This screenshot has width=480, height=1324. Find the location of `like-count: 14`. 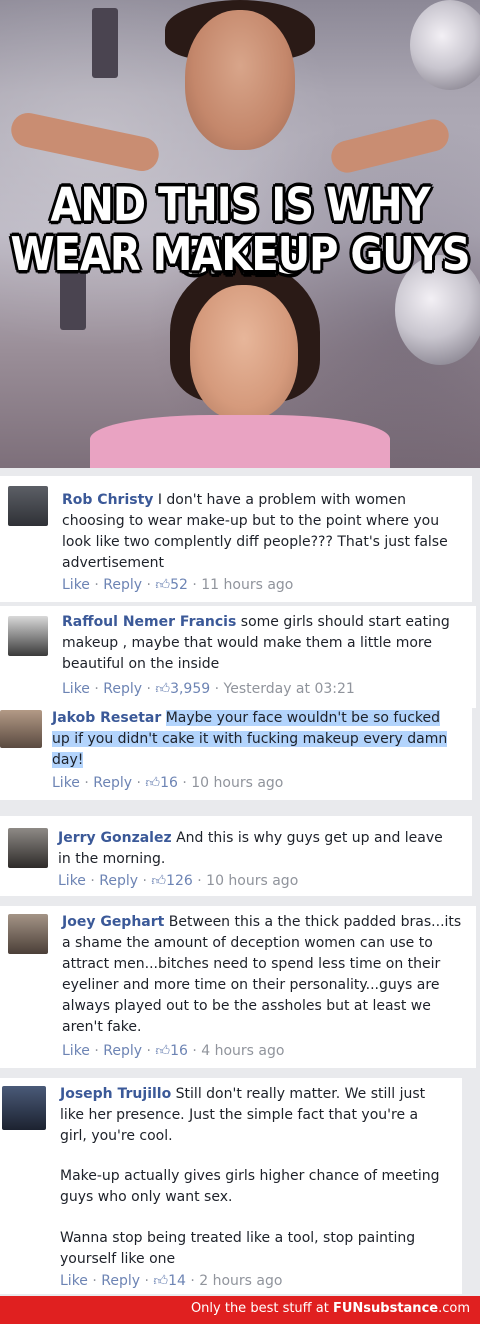

like-count: 14 is located at coordinates (177, 1281).